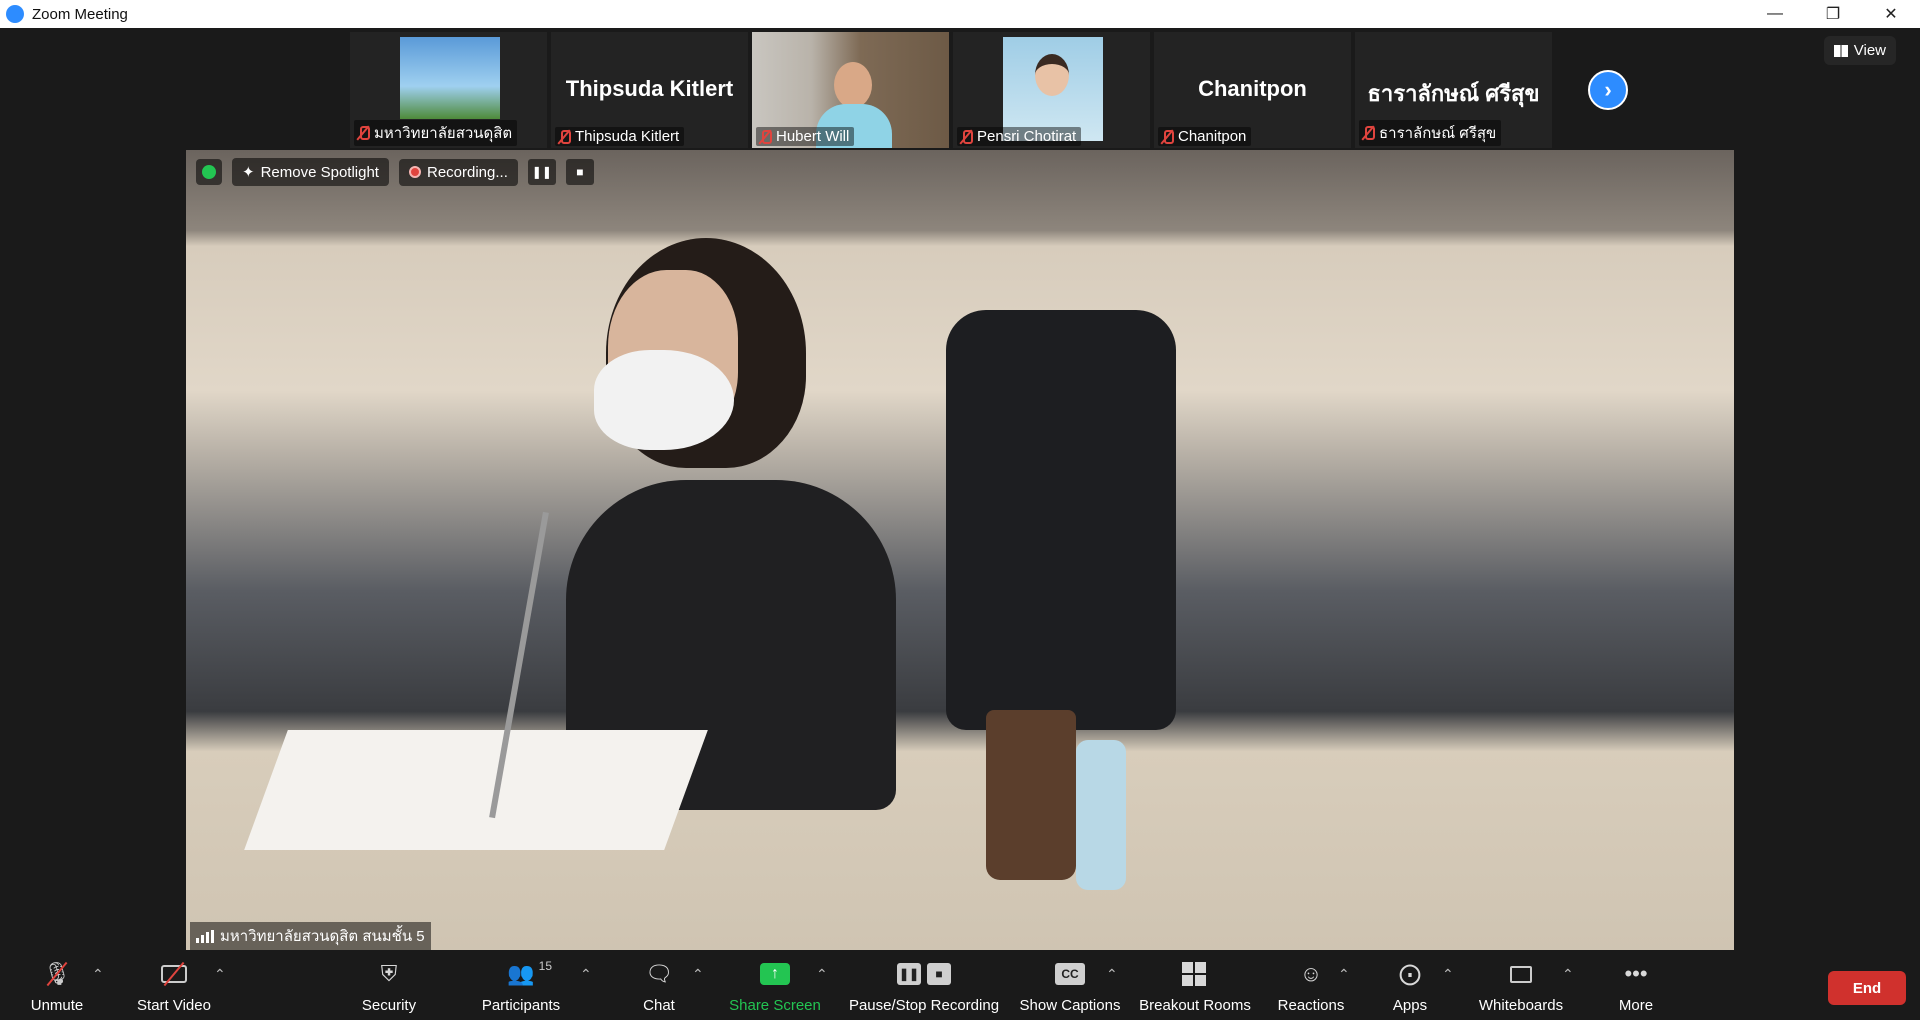  Describe the element at coordinates (1344, 974) in the screenshot. I see `reactions-caret-icon: ⌃` at that location.